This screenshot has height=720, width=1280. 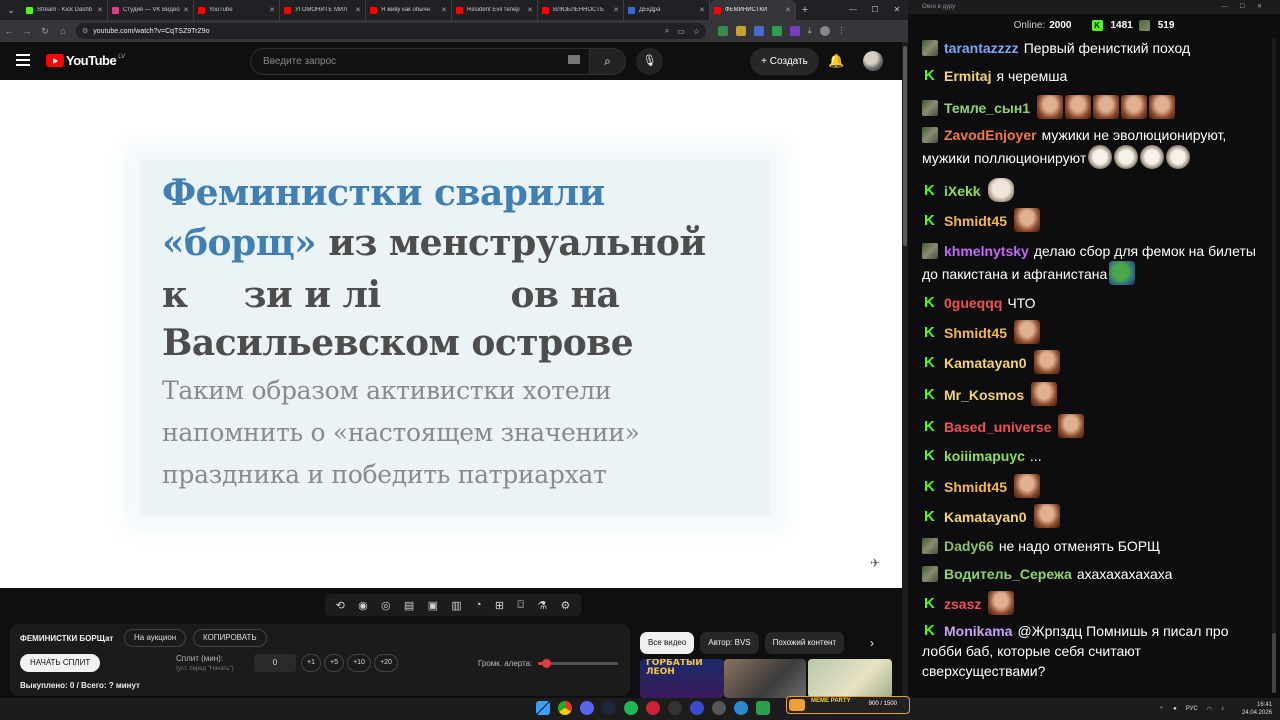 What do you see at coordinates (27, 31) in the screenshot?
I see `forward-icon: →` at bounding box center [27, 31].